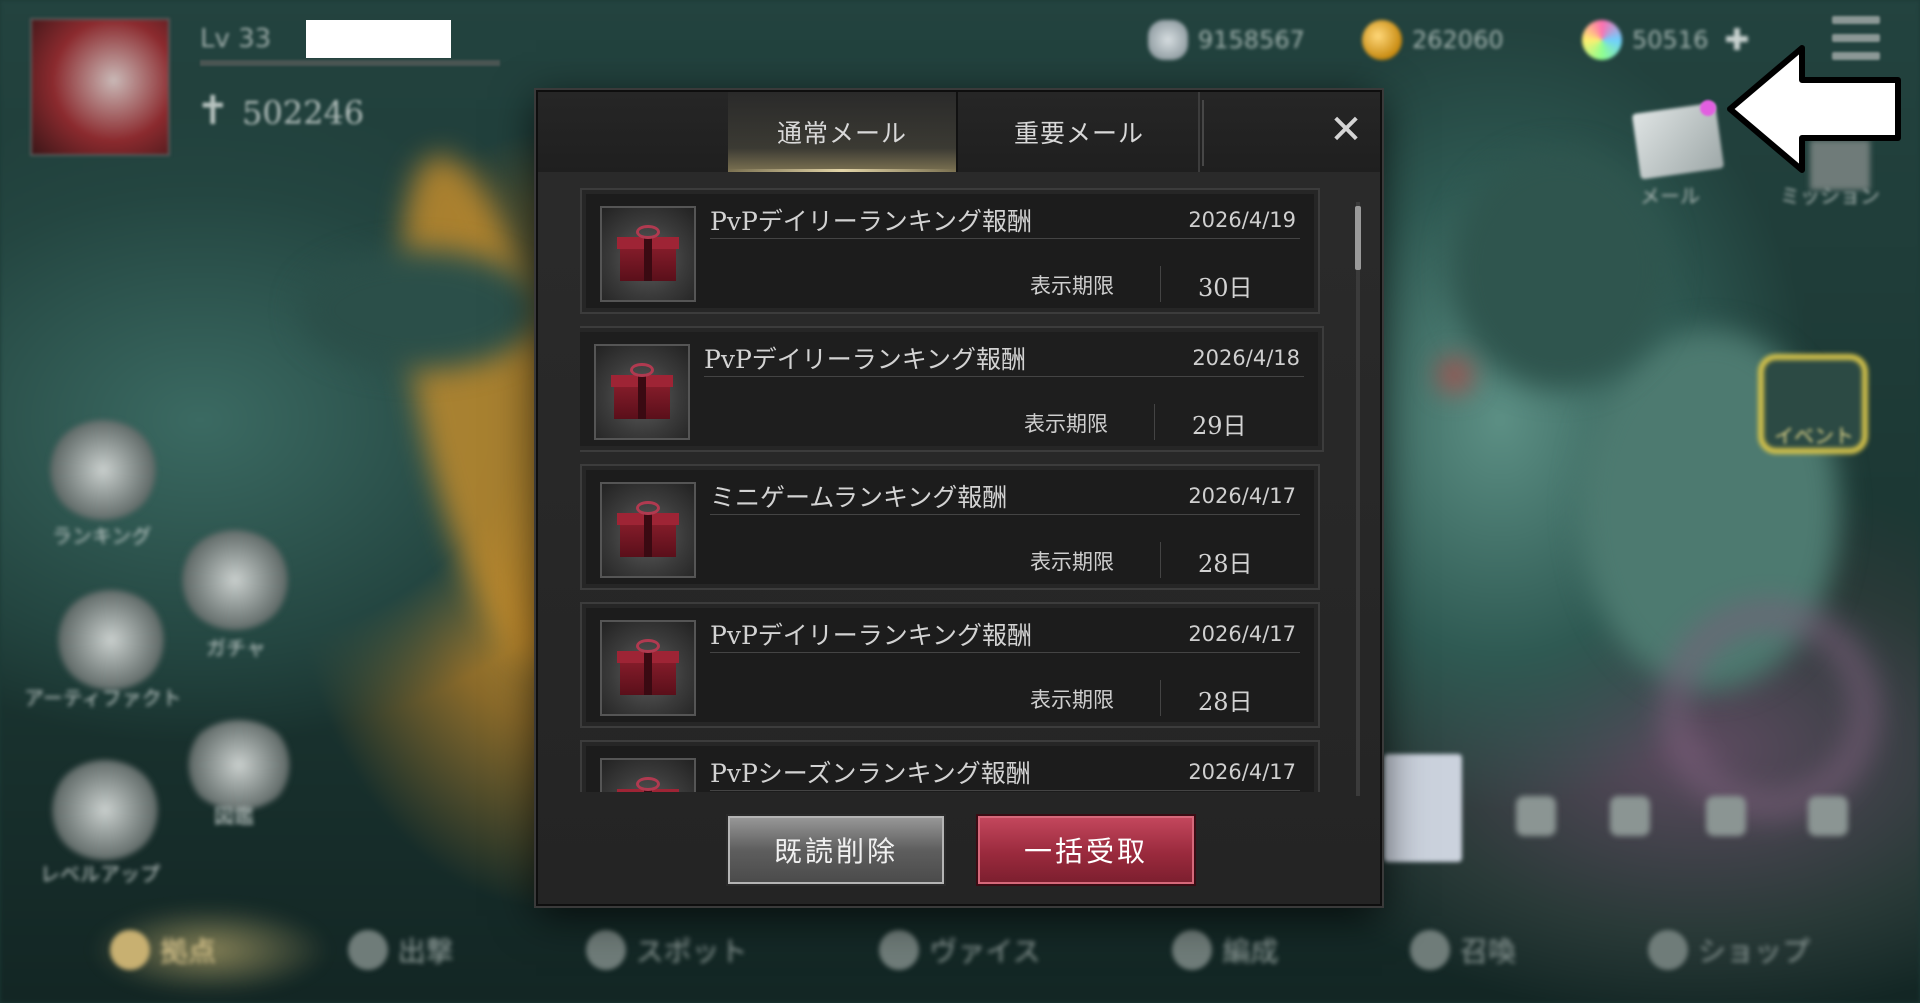 The height and width of the screenshot is (1003, 1920). Describe the element at coordinates (1219, 426) in the screenshot. I see `period-value: 29日` at that location.